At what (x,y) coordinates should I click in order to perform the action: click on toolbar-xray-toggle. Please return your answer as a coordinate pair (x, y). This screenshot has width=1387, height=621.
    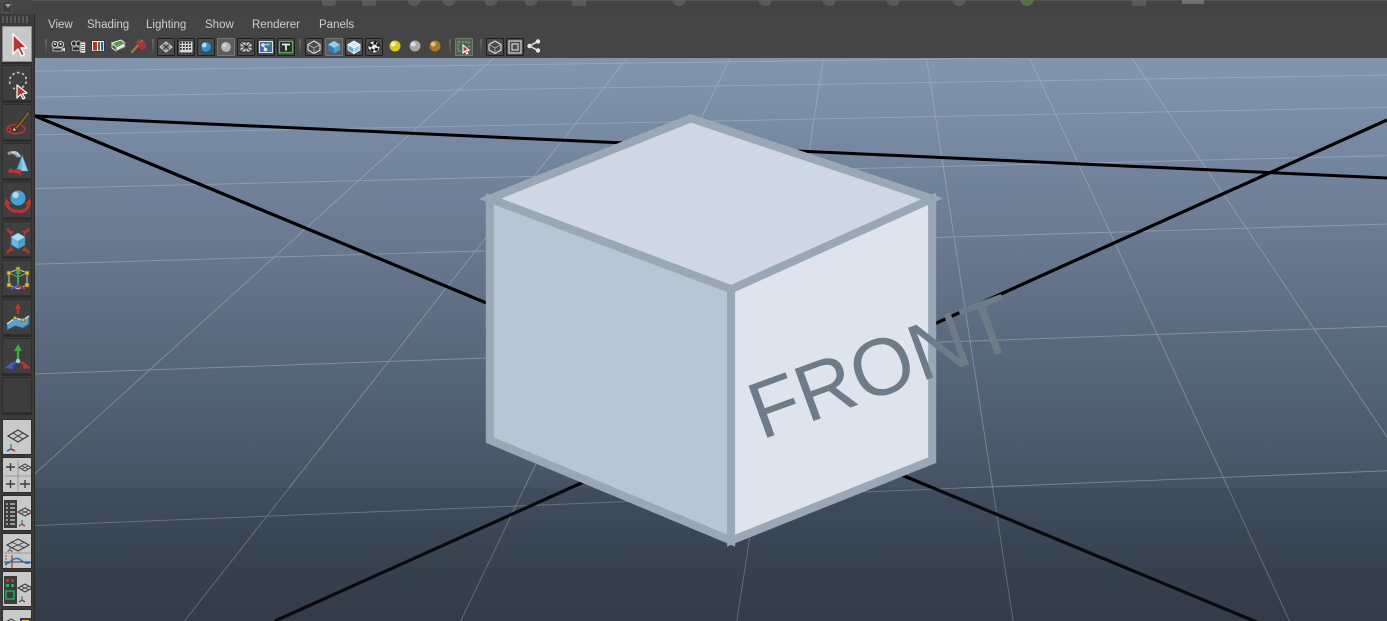
    Looking at the image, I should click on (246, 47).